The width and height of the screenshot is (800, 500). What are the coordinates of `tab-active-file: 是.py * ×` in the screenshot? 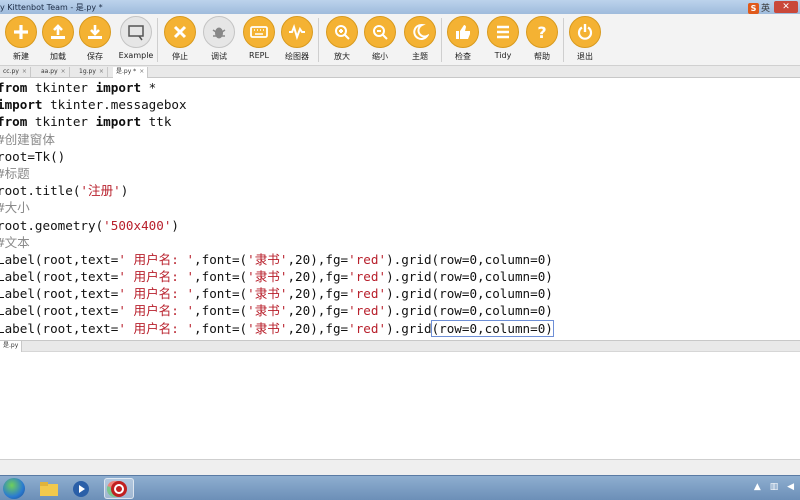 It's located at (131, 72).